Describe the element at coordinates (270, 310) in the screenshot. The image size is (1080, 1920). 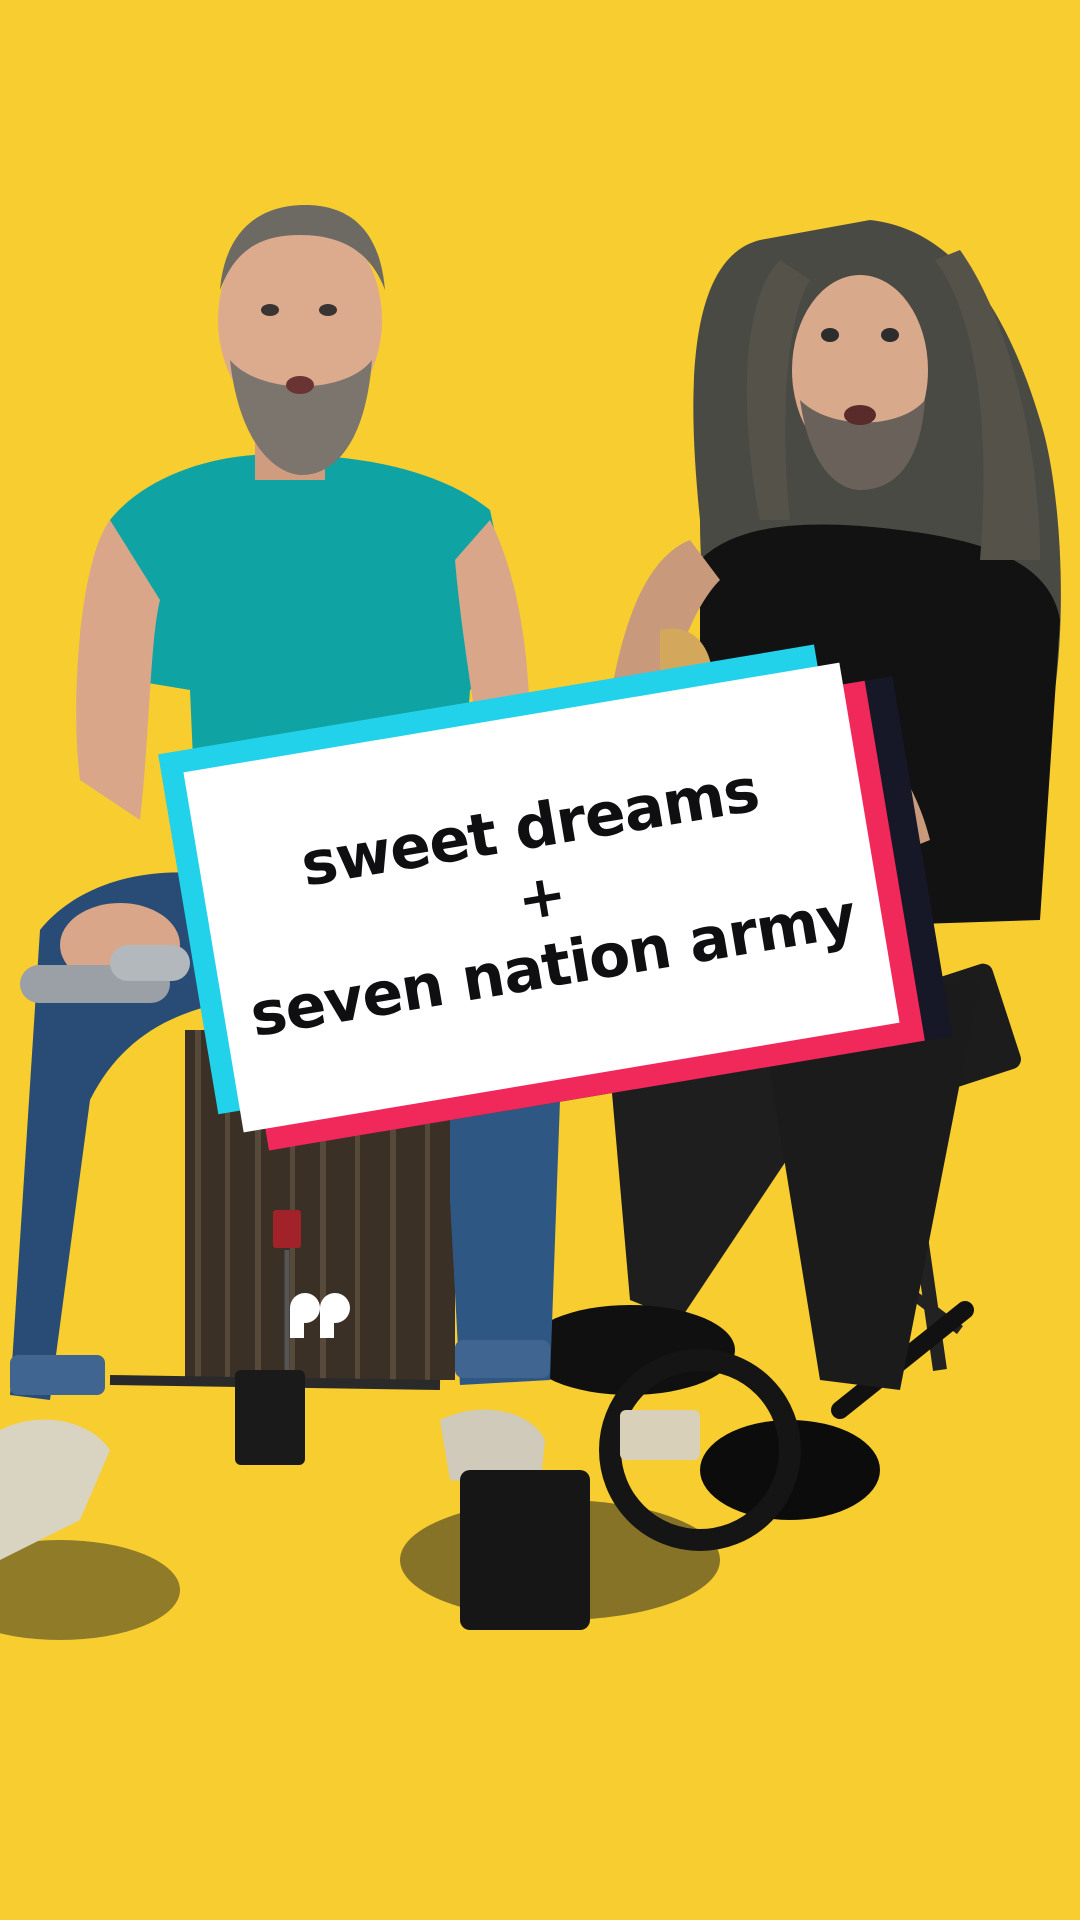
I see `eye-left-a` at that location.